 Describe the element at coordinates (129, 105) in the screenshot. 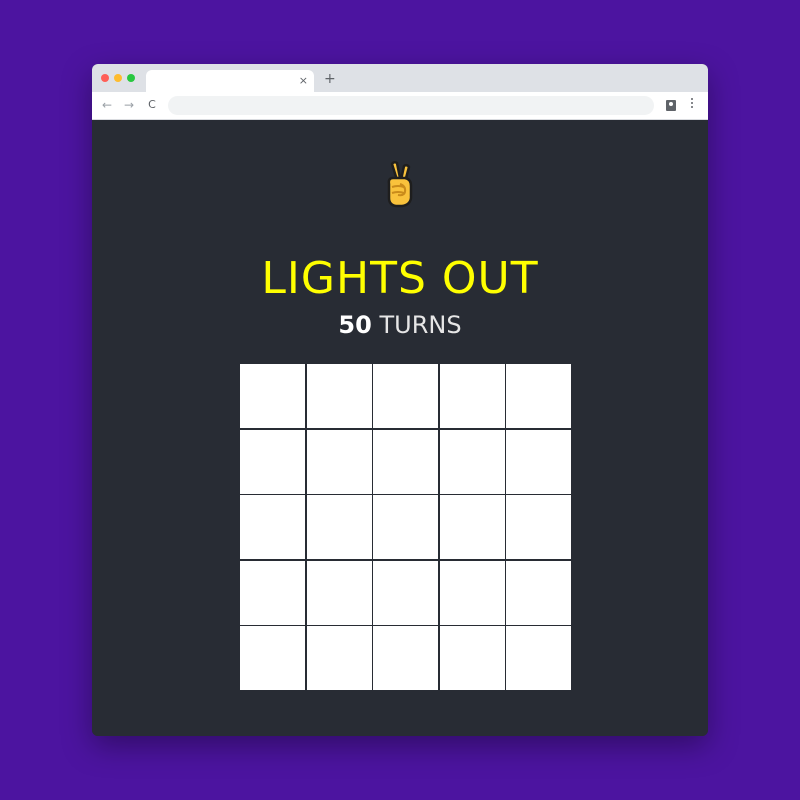

I see `forward-arrow-icon: →` at that location.